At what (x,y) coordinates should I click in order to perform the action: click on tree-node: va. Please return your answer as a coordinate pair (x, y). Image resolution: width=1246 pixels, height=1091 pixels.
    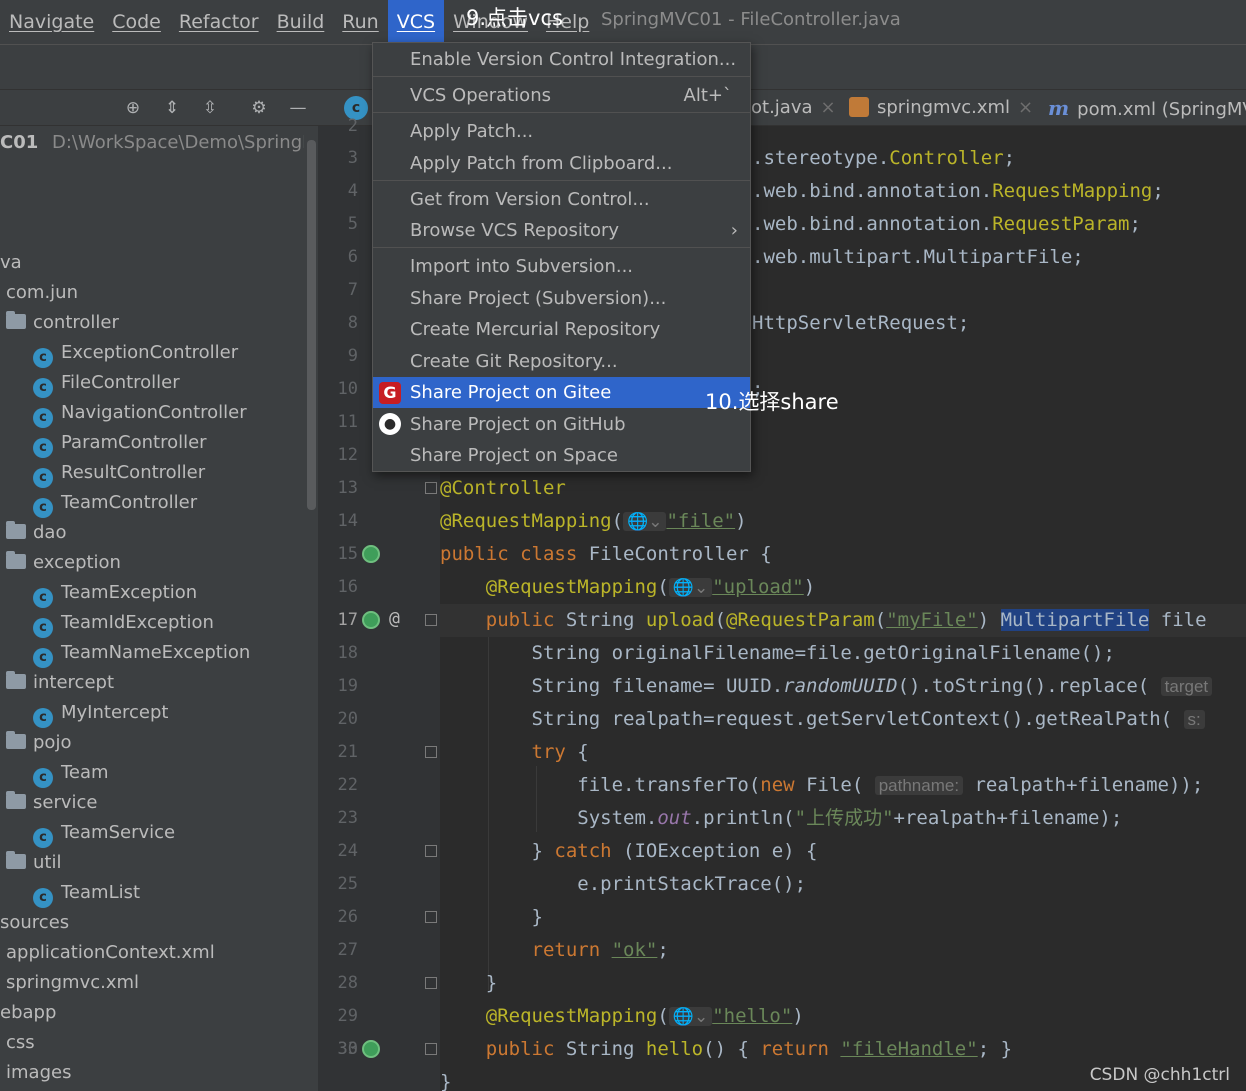
    Looking at the image, I should click on (11, 263).